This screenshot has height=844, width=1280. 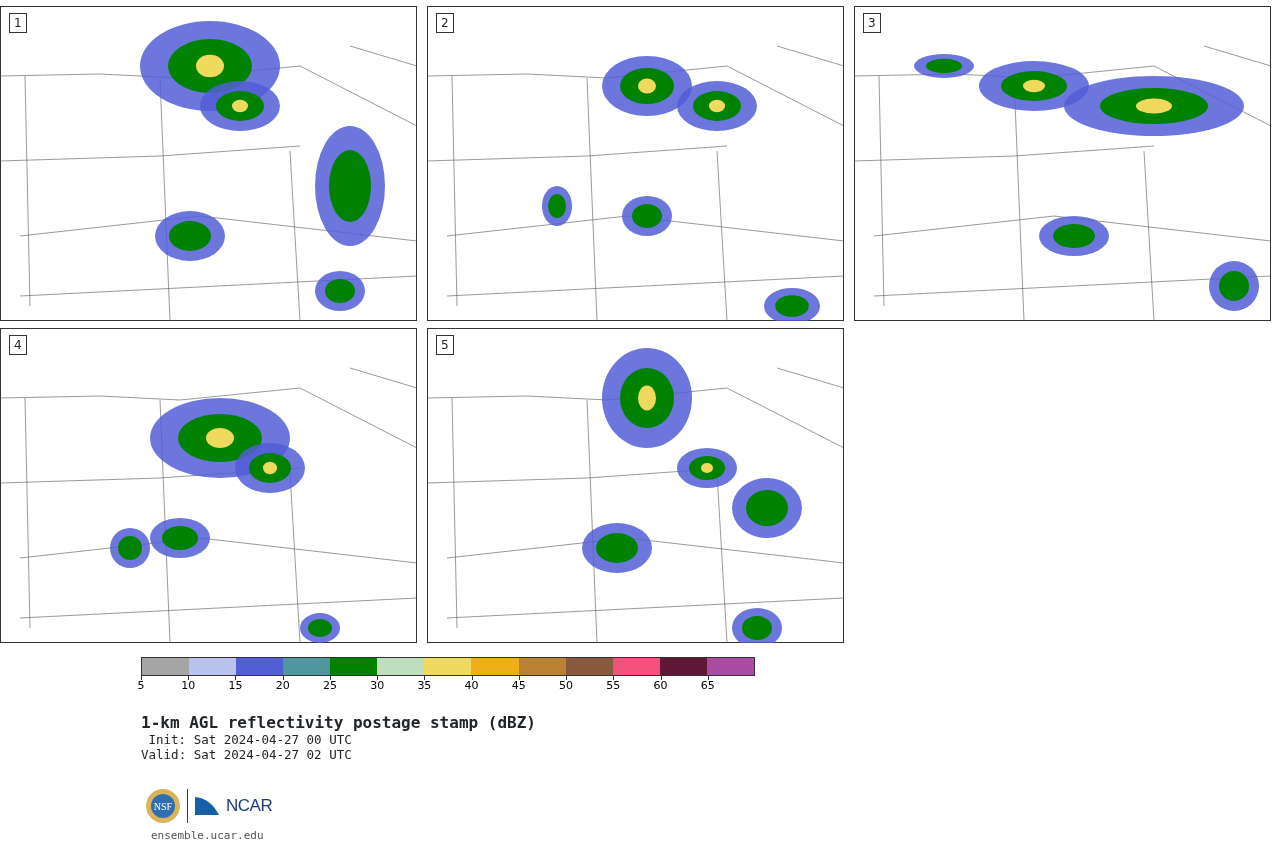 I want to click on panel-number: 3, so click(x=872, y=23).